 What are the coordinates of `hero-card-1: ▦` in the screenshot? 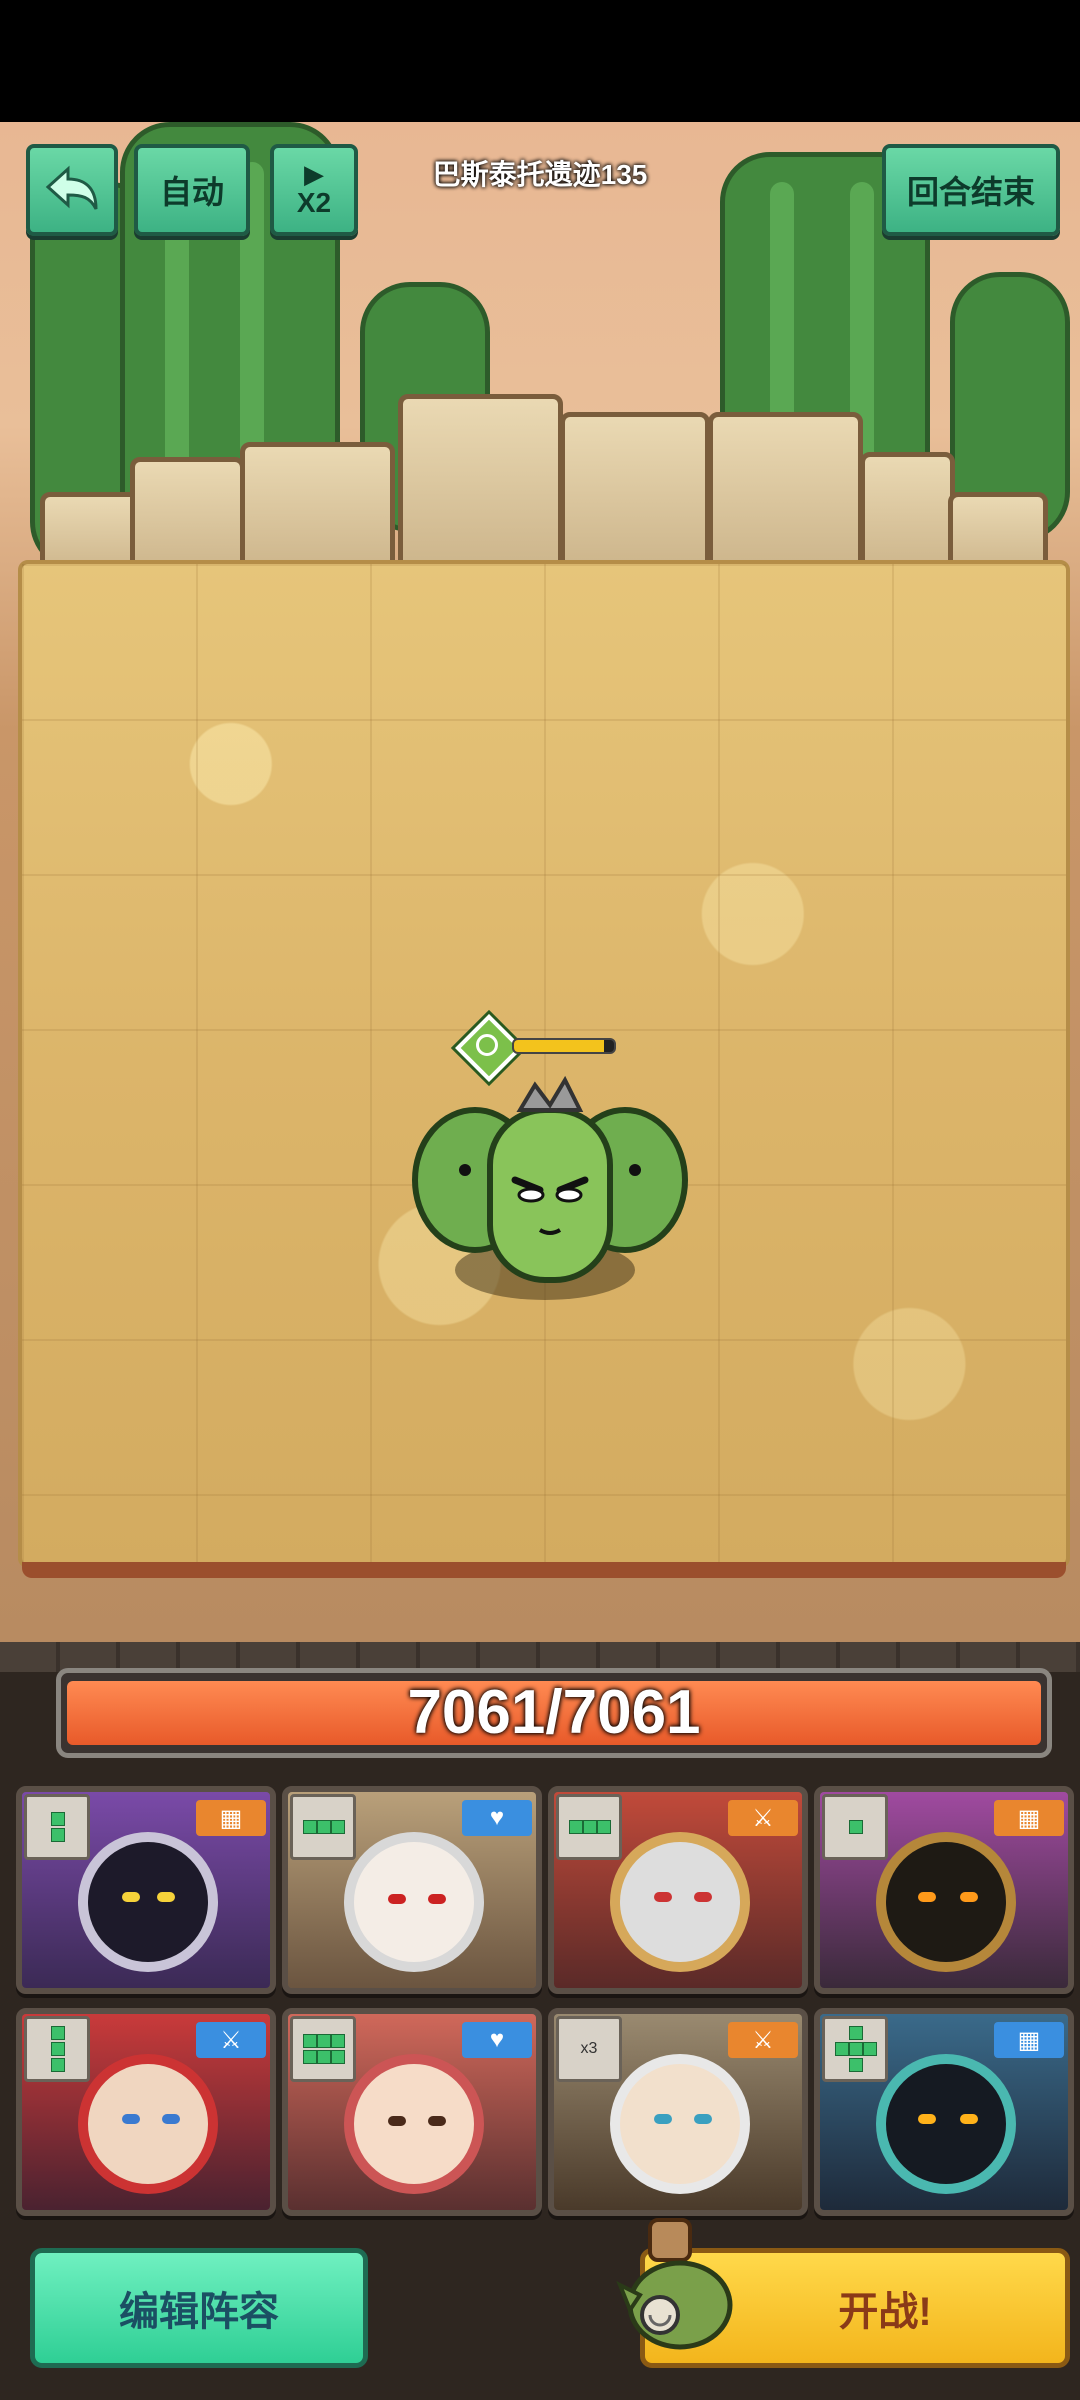 It's located at (146, 1890).